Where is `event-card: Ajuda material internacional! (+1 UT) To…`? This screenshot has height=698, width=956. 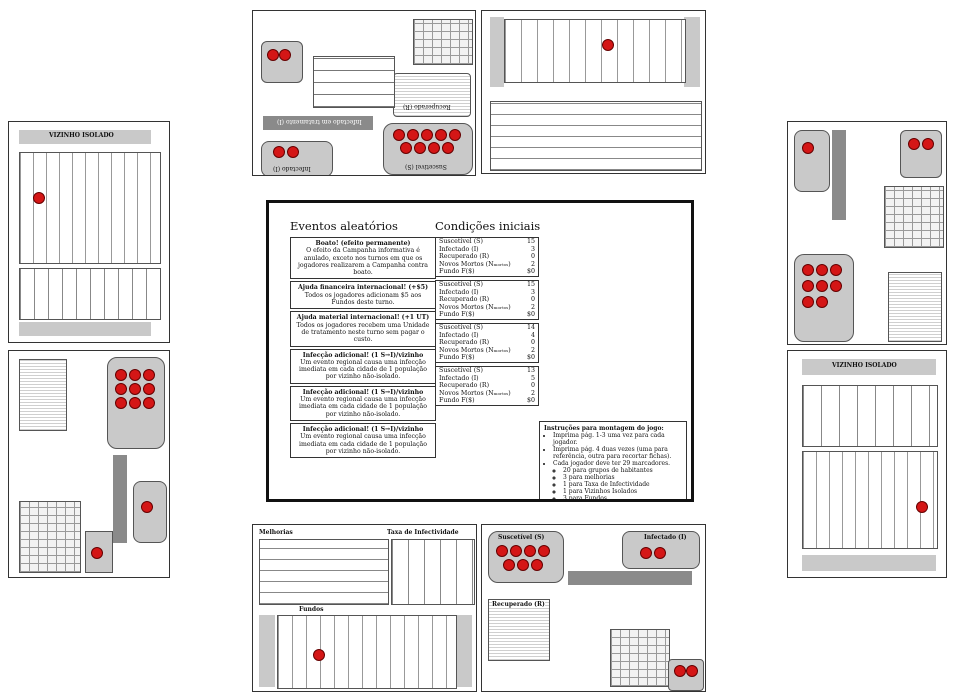
event-card: Ajuda material internacional! (+1 UT) To… is located at coordinates (363, 329).